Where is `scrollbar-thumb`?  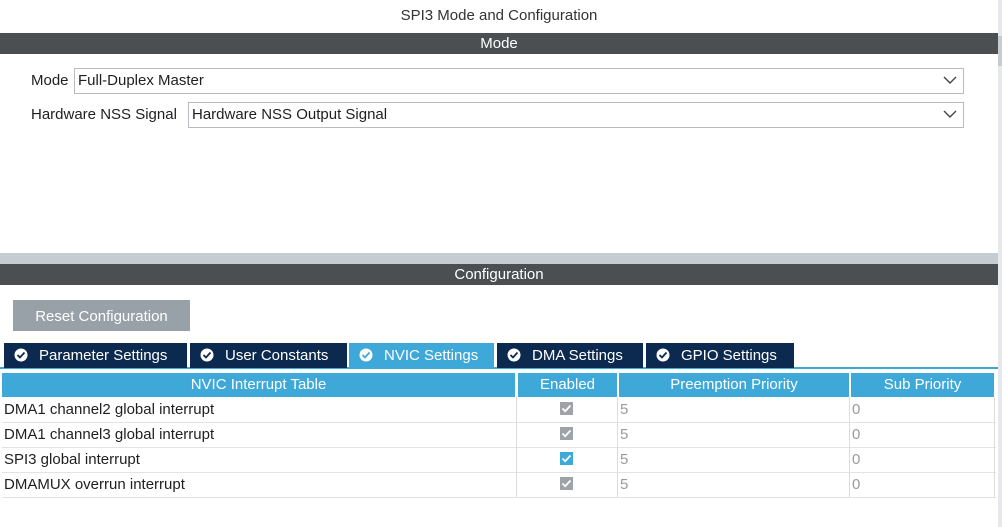 scrollbar-thumb is located at coordinates (1000, 51).